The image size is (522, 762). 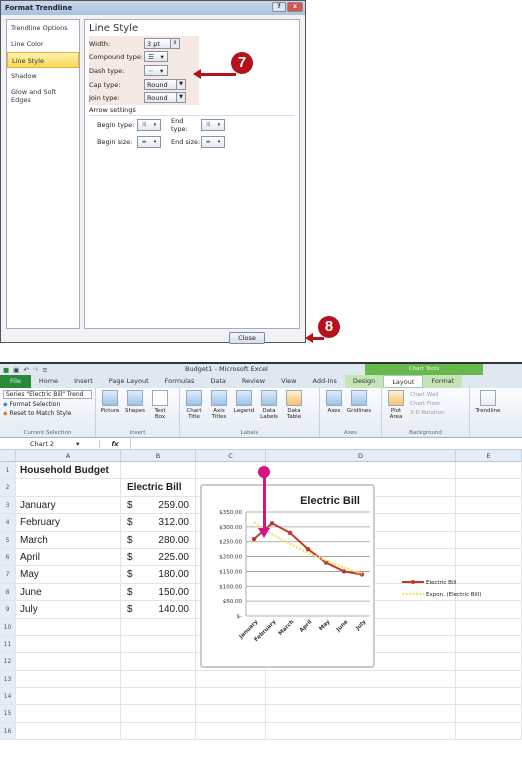 What do you see at coordinates (165, 84) in the screenshot?
I see `cap-type-dropdown: Round ▼` at bounding box center [165, 84].